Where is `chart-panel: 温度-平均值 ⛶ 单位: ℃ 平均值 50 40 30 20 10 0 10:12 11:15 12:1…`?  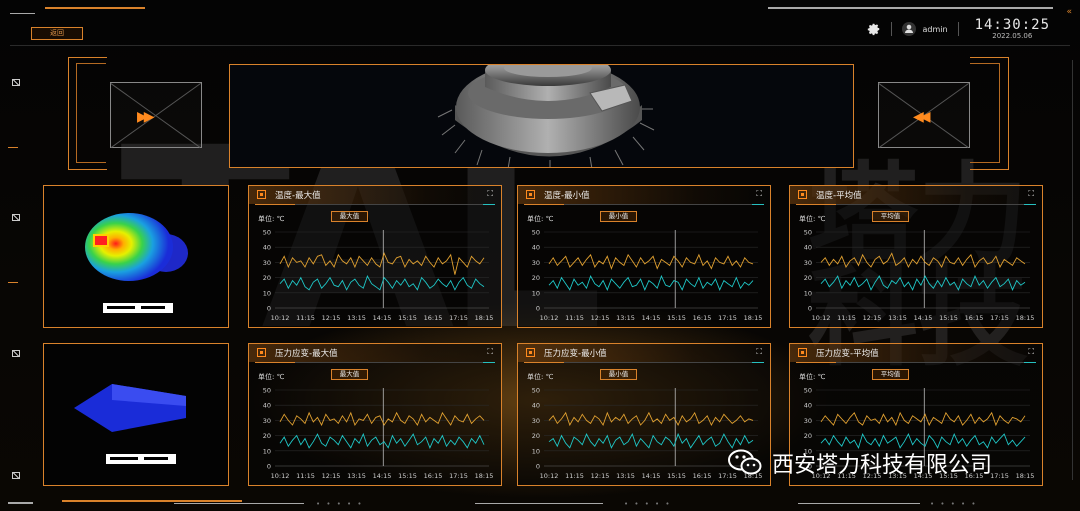 chart-panel: 温度-平均值 ⛶ 单位: ℃ 平均值 50 40 30 20 10 0 10:12 11:15 12:1… is located at coordinates (916, 256).